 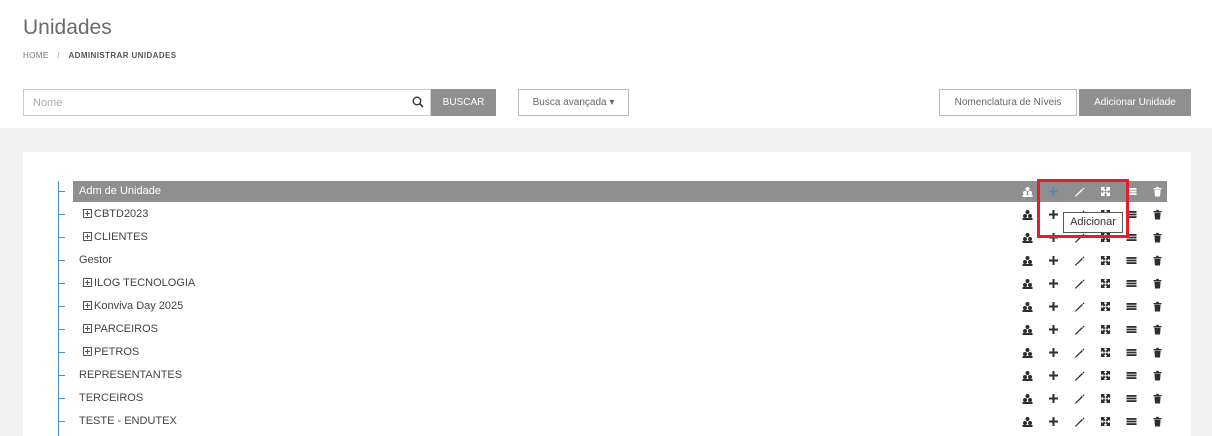 I want to click on tree-row: TERCEIROS, so click(x=613, y=398).